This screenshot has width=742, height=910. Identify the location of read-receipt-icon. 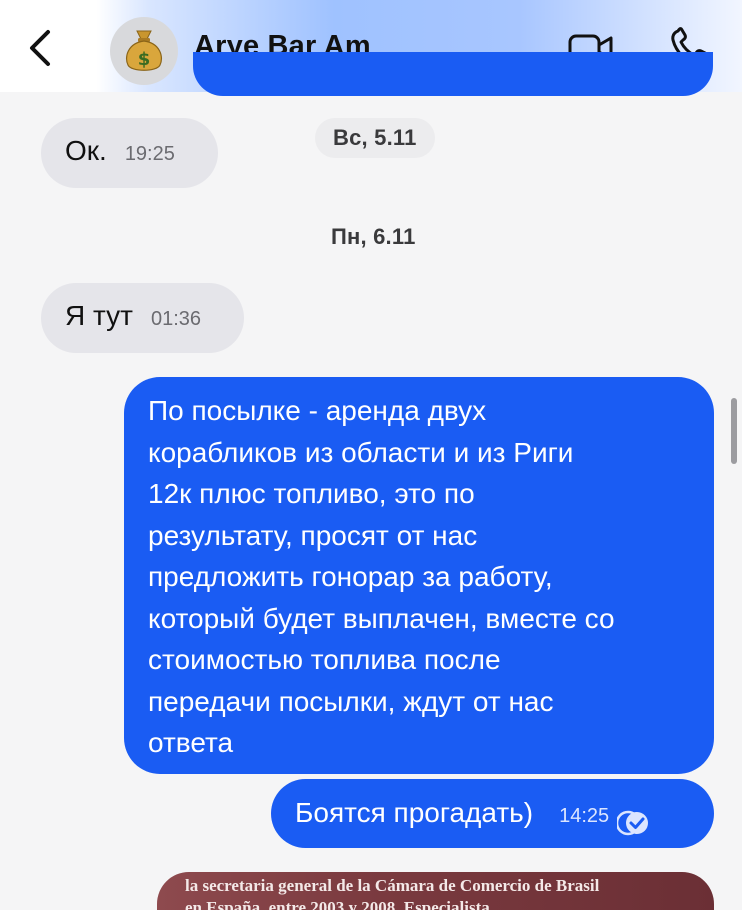
(633, 823).